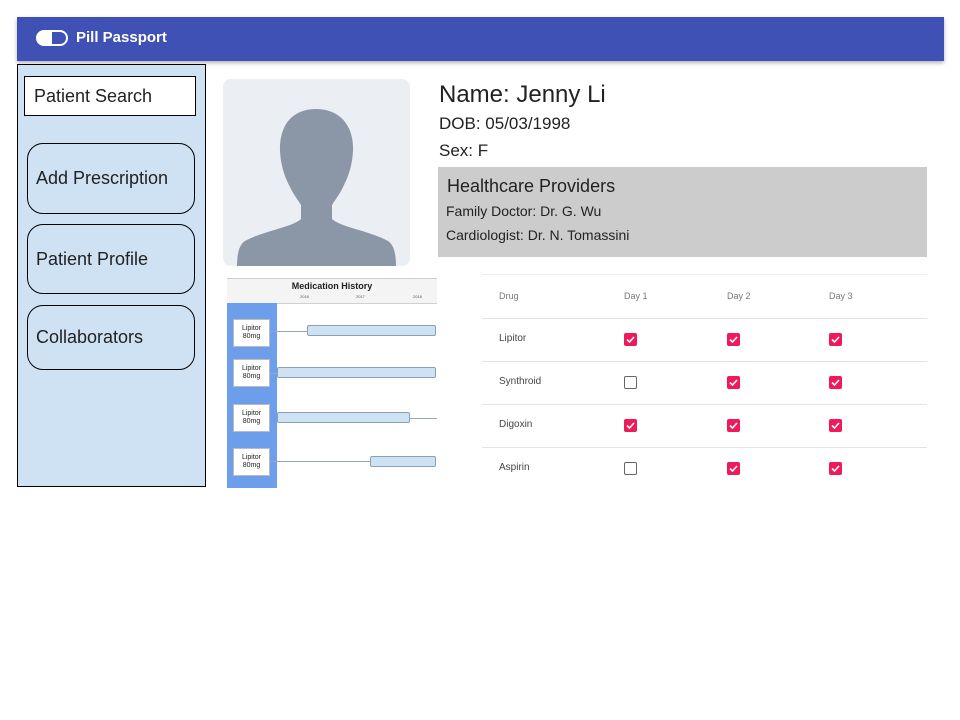 The height and width of the screenshot is (720, 960). What do you see at coordinates (704, 340) in the screenshot?
I see `table-row: Lipitor` at bounding box center [704, 340].